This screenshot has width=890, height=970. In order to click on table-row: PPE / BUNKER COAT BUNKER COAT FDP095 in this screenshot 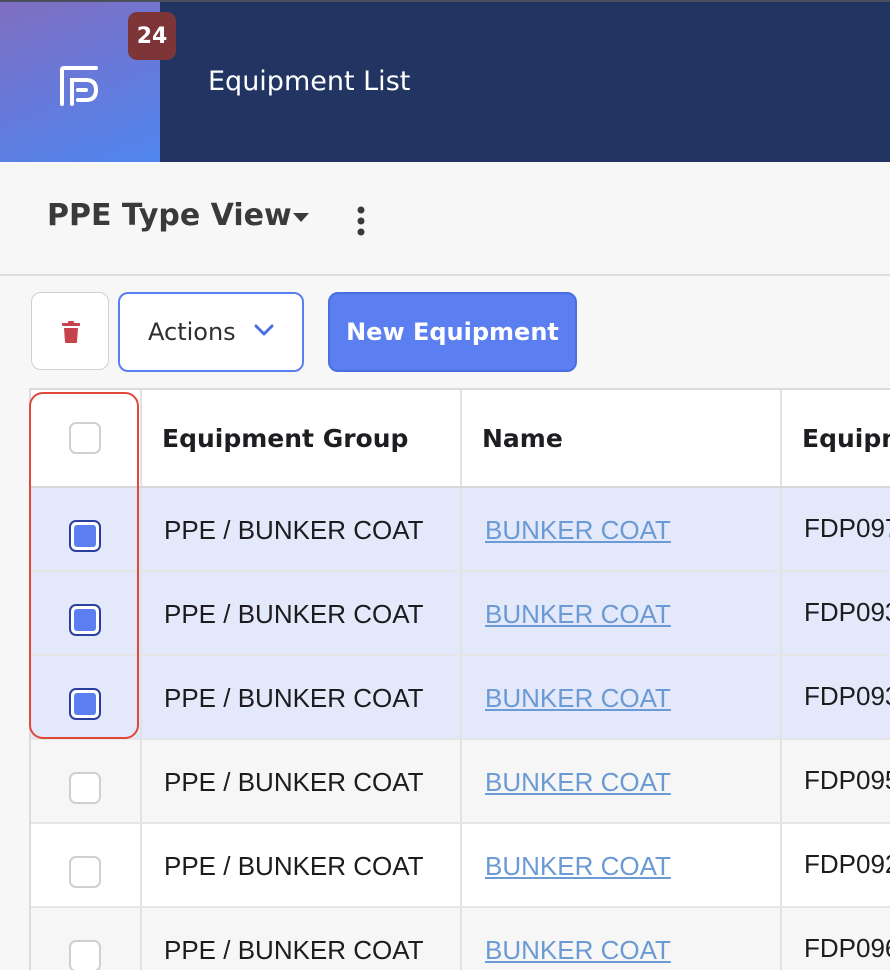, I will do `click(460, 782)`.